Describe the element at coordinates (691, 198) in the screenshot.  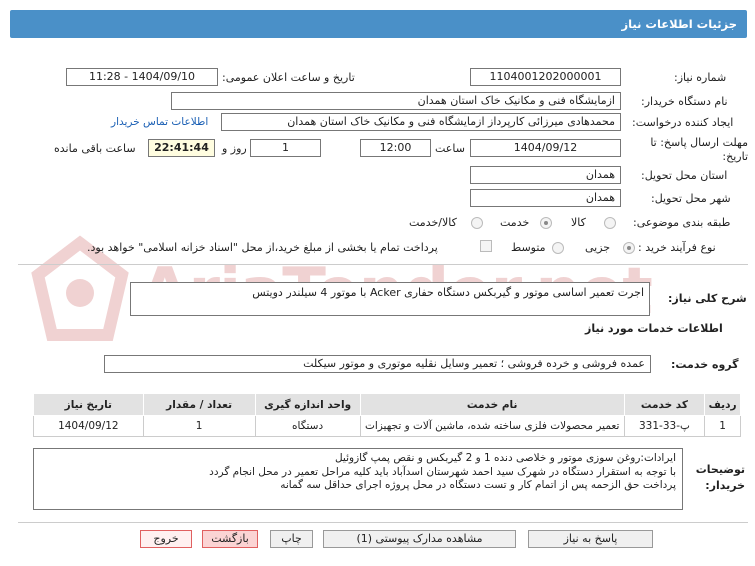
I see `delivery-city-label: شهر محل تحویل:` at that location.